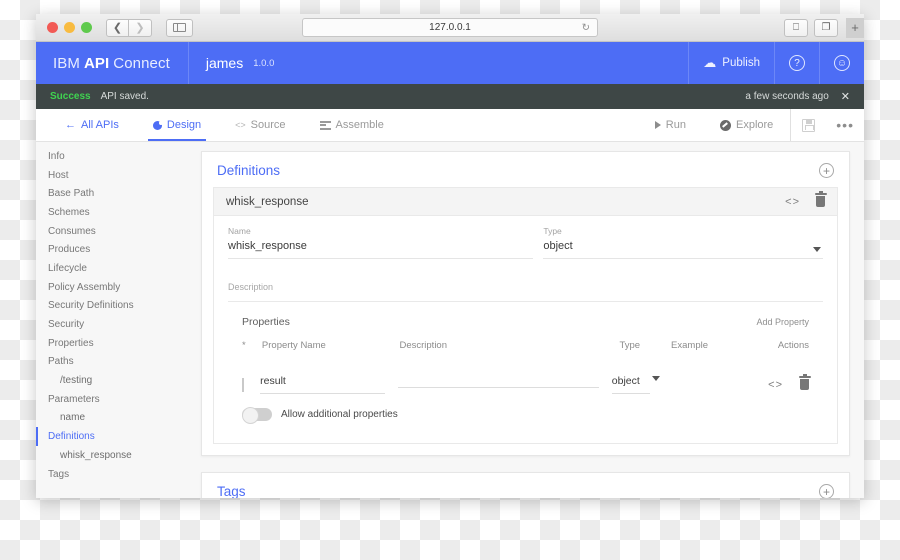 The image size is (900, 560). I want to click on tab-design: Design, so click(177, 125).